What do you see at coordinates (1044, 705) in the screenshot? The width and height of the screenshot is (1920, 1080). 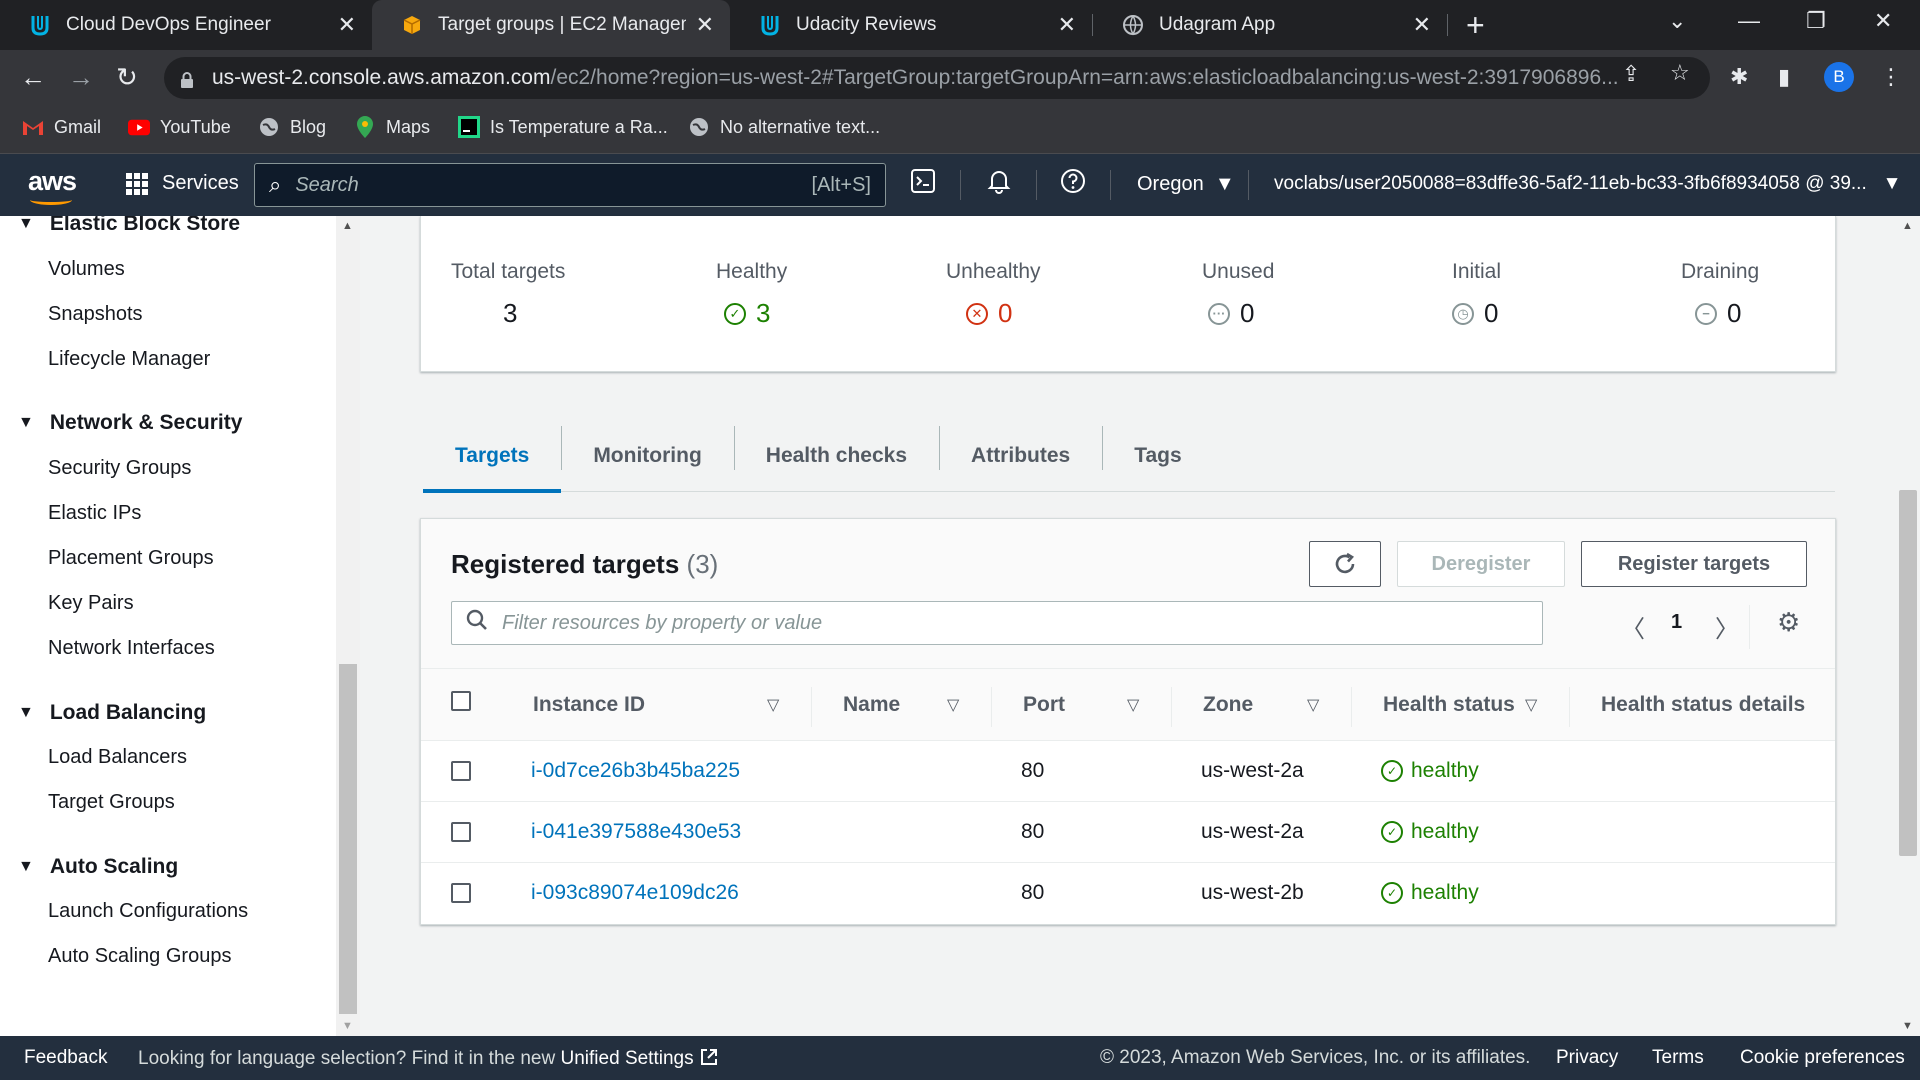 I see `column-port: Port` at bounding box center [1044, 705].